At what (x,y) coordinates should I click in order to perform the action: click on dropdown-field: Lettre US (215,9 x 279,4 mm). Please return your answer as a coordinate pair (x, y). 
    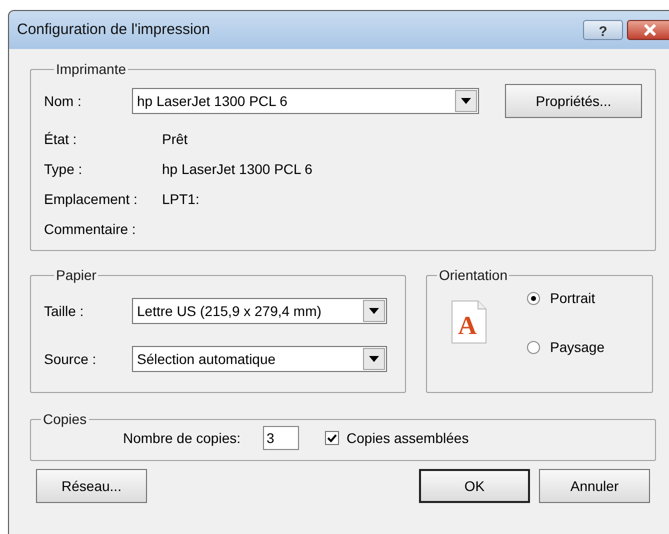
    Looking at the image, I should click on (259, 311).